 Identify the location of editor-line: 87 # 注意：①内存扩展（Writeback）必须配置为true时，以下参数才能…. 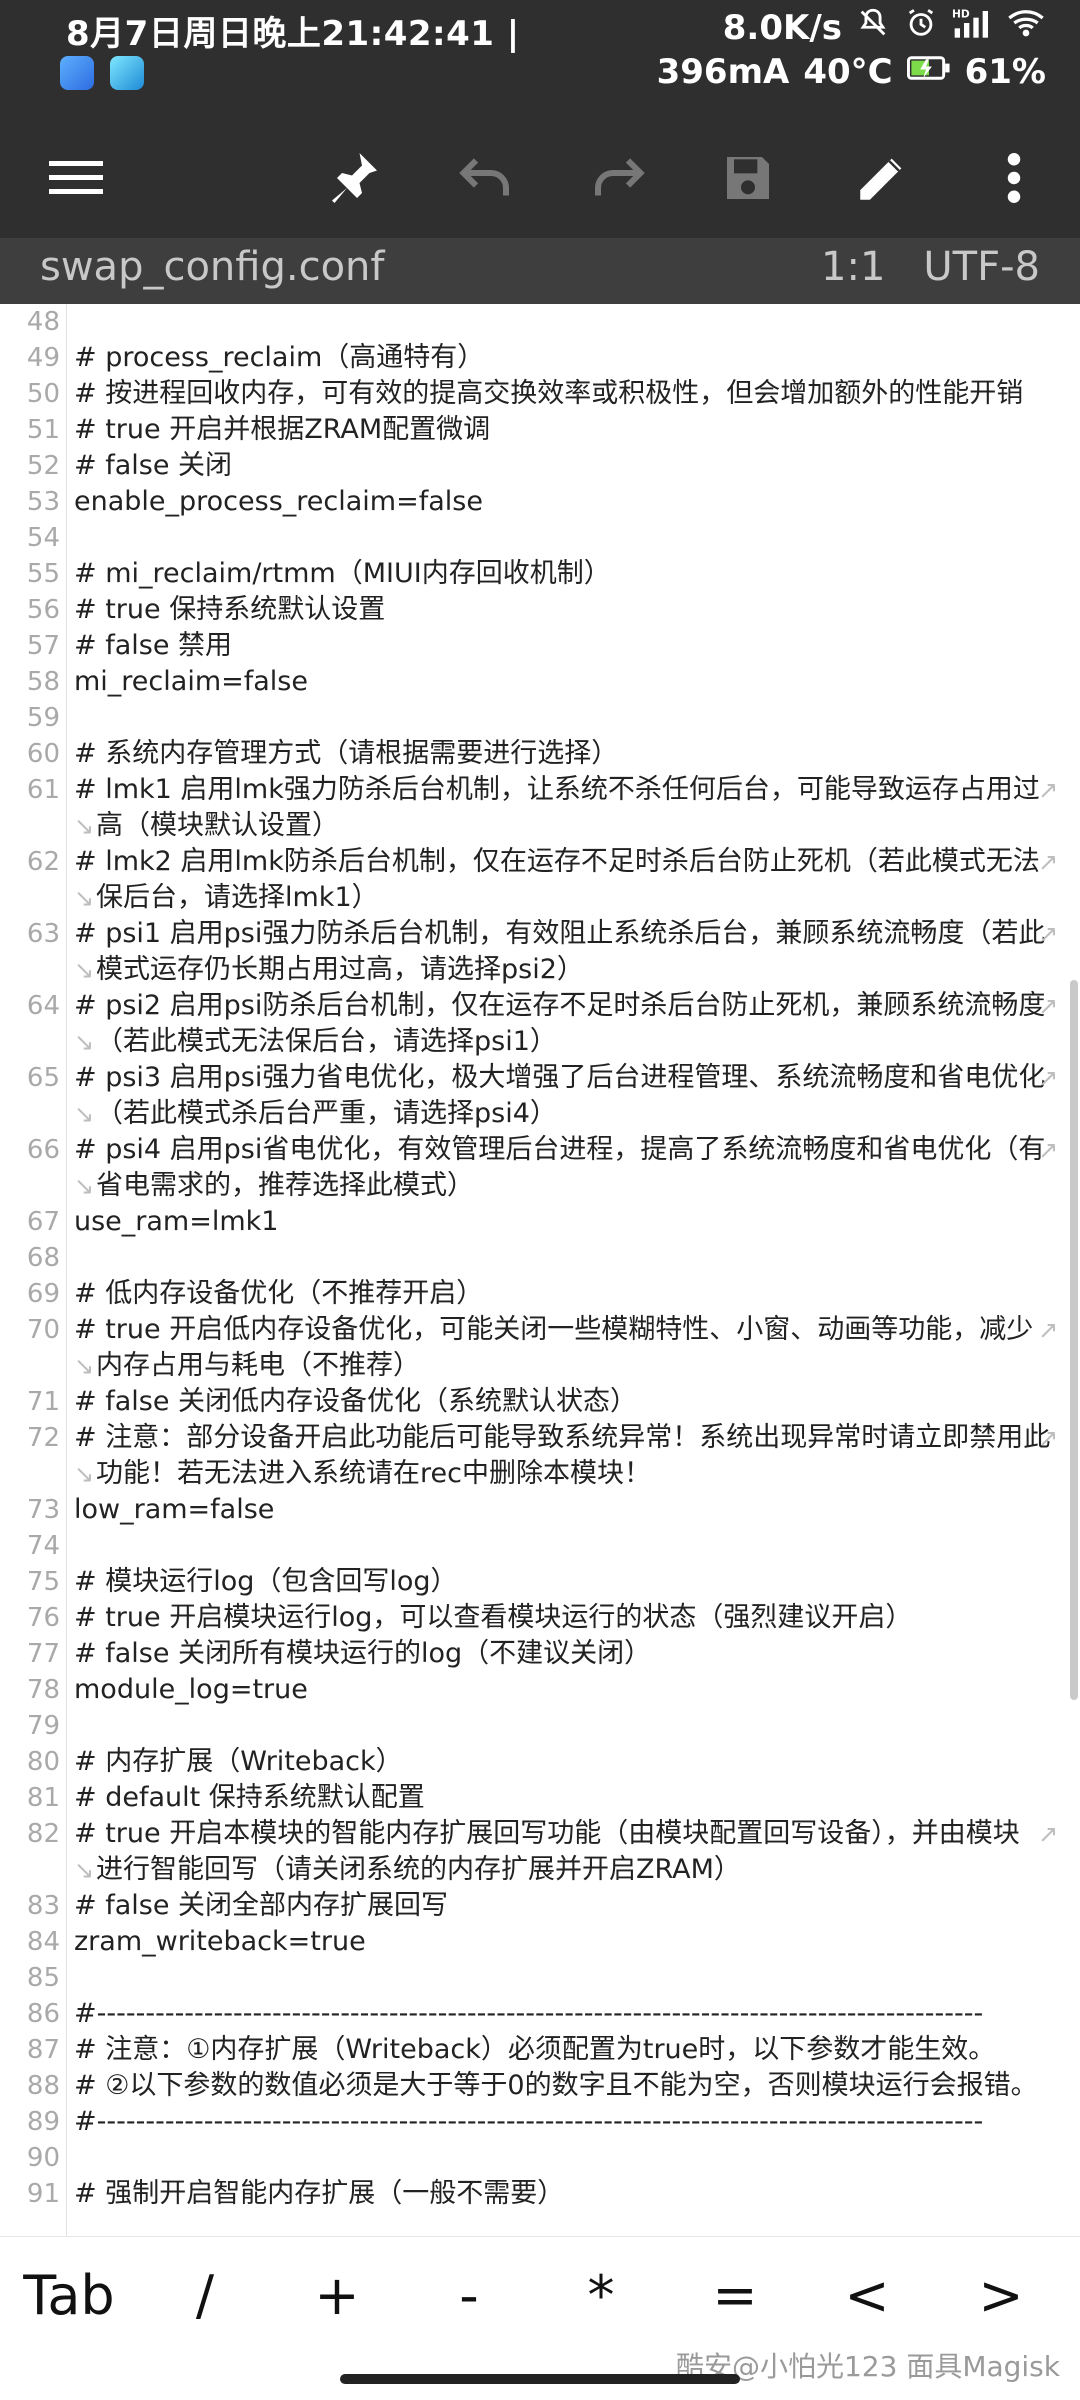
(540, 2050).